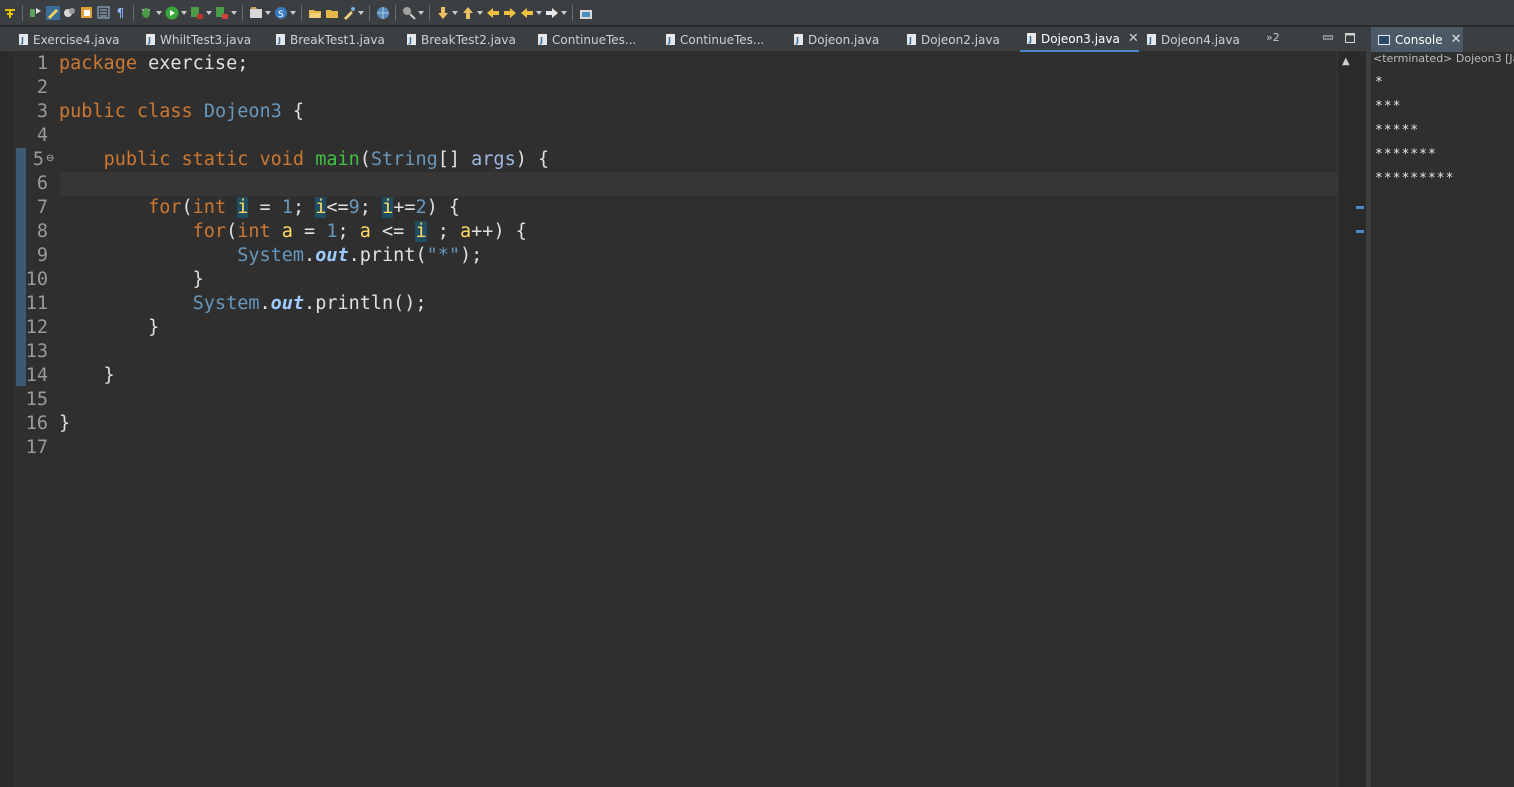 This screenshot has height=787, width=1514. I want to click on minimize-icon, so click(1328, 38).